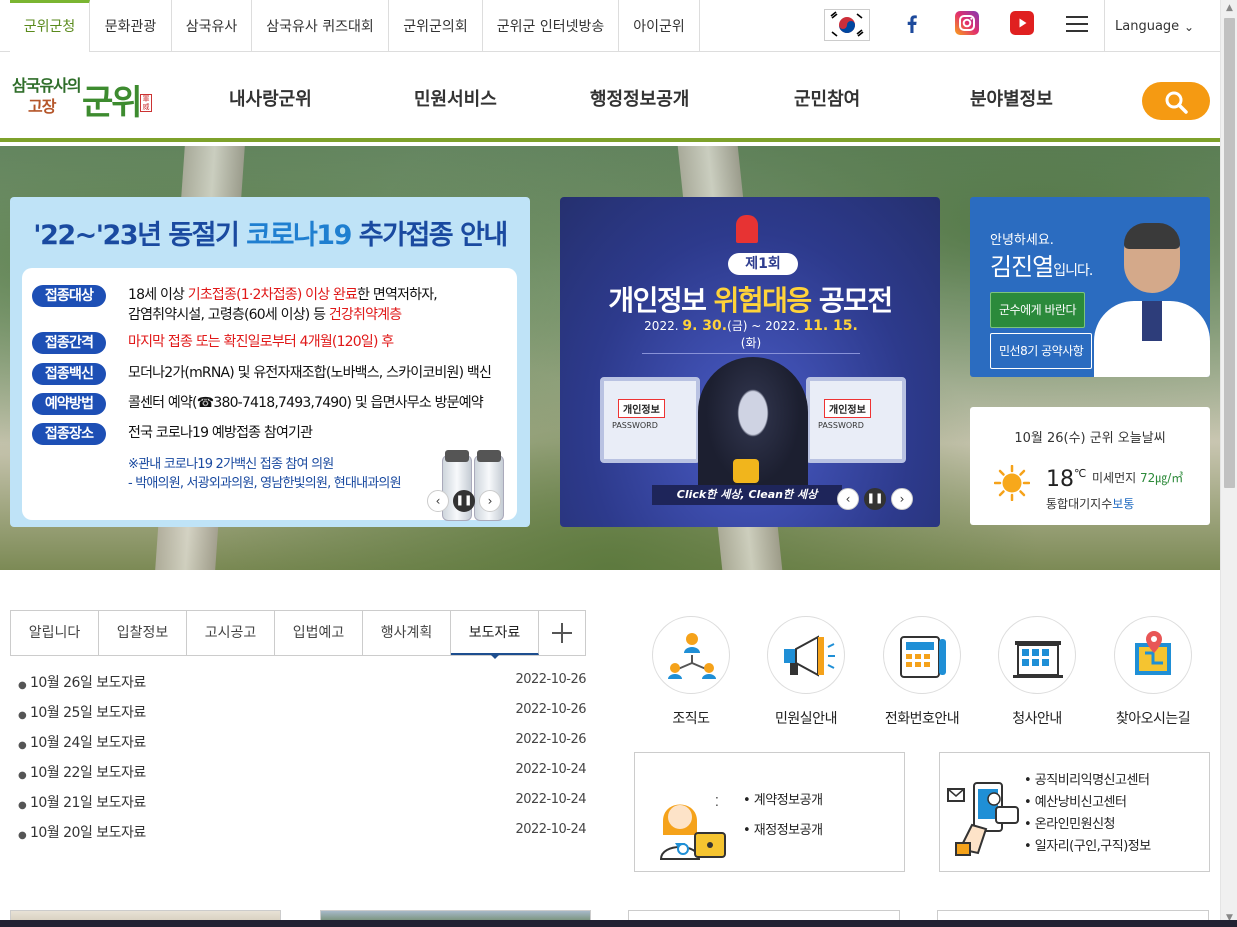 This screenshot has width=1237, height=927. What do you see at coordinates (747, 495) in the screenshot?
I see `privacy-slogan: Click한 세상, Clean한 세상` at bounding box center [747, 495].